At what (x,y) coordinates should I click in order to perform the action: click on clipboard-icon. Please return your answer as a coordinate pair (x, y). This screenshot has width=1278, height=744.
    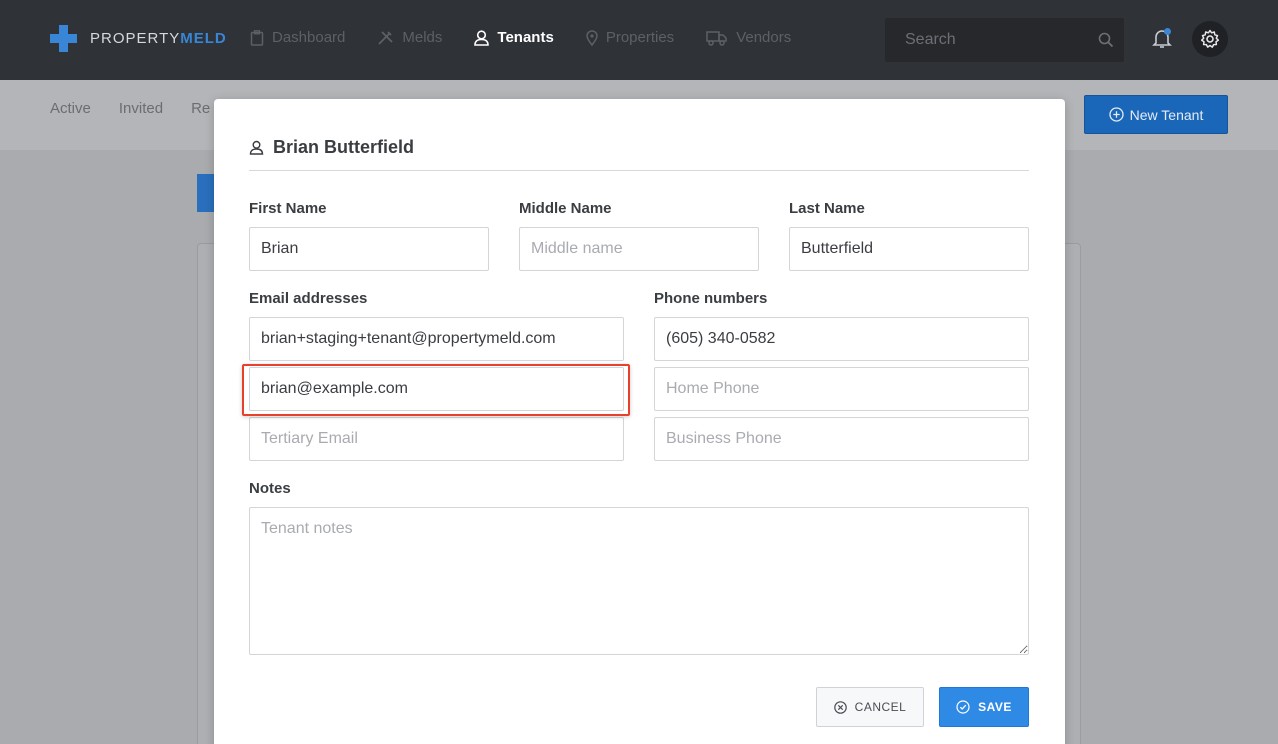
    Looking at the image, I should click on (257, 37).